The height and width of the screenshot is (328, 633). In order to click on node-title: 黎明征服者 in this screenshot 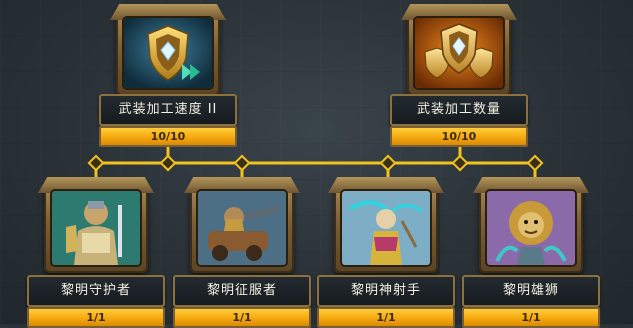, I will do `click(242, 291)`.